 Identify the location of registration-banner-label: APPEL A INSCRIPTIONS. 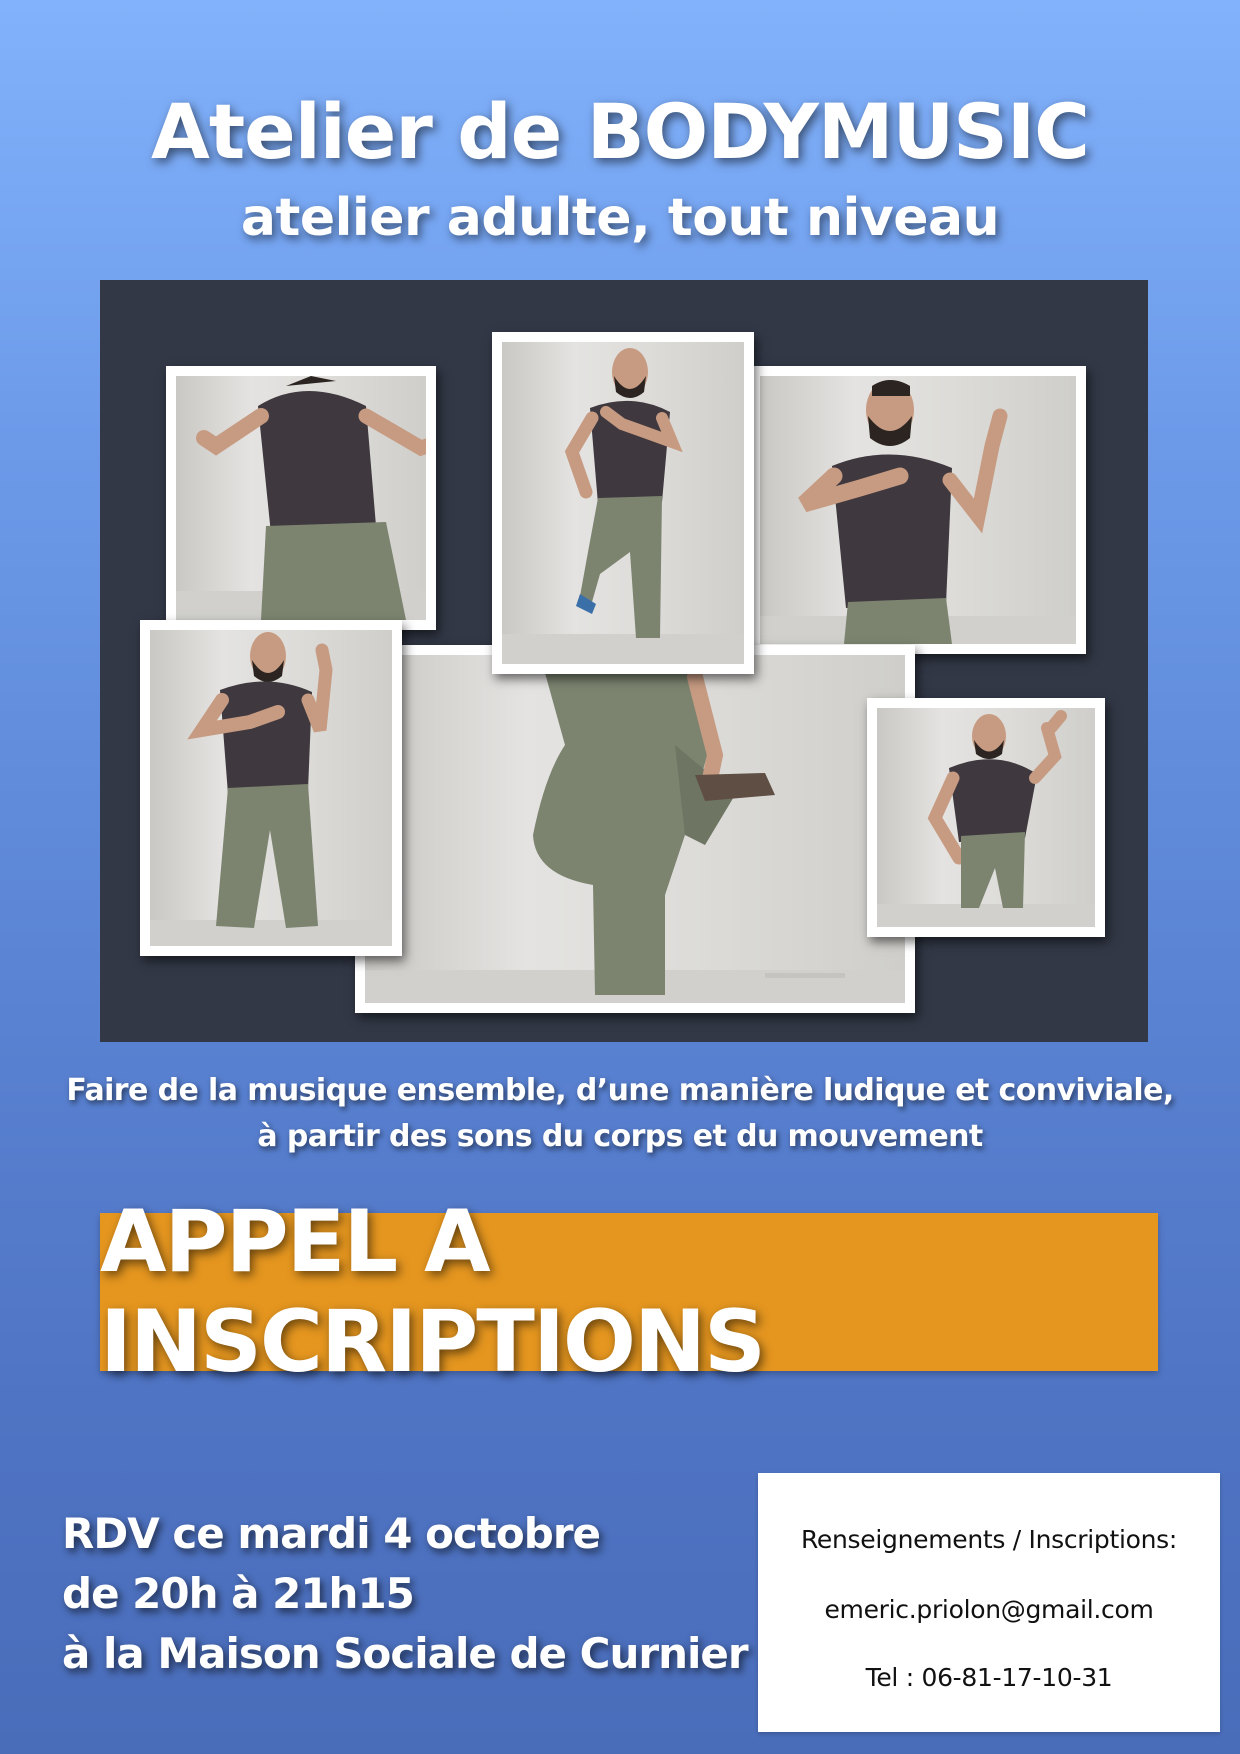
(433, 1292).